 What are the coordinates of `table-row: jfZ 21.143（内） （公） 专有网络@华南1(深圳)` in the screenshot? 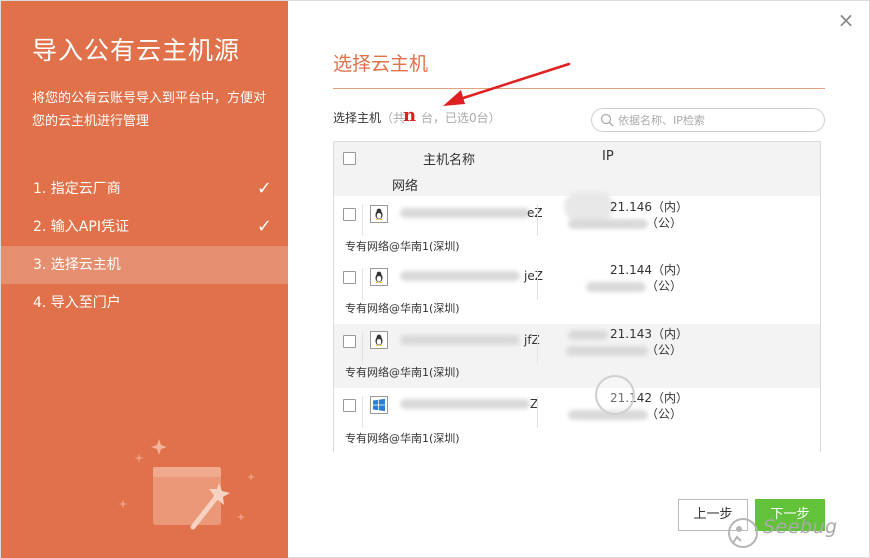 It's located at (577, 356).